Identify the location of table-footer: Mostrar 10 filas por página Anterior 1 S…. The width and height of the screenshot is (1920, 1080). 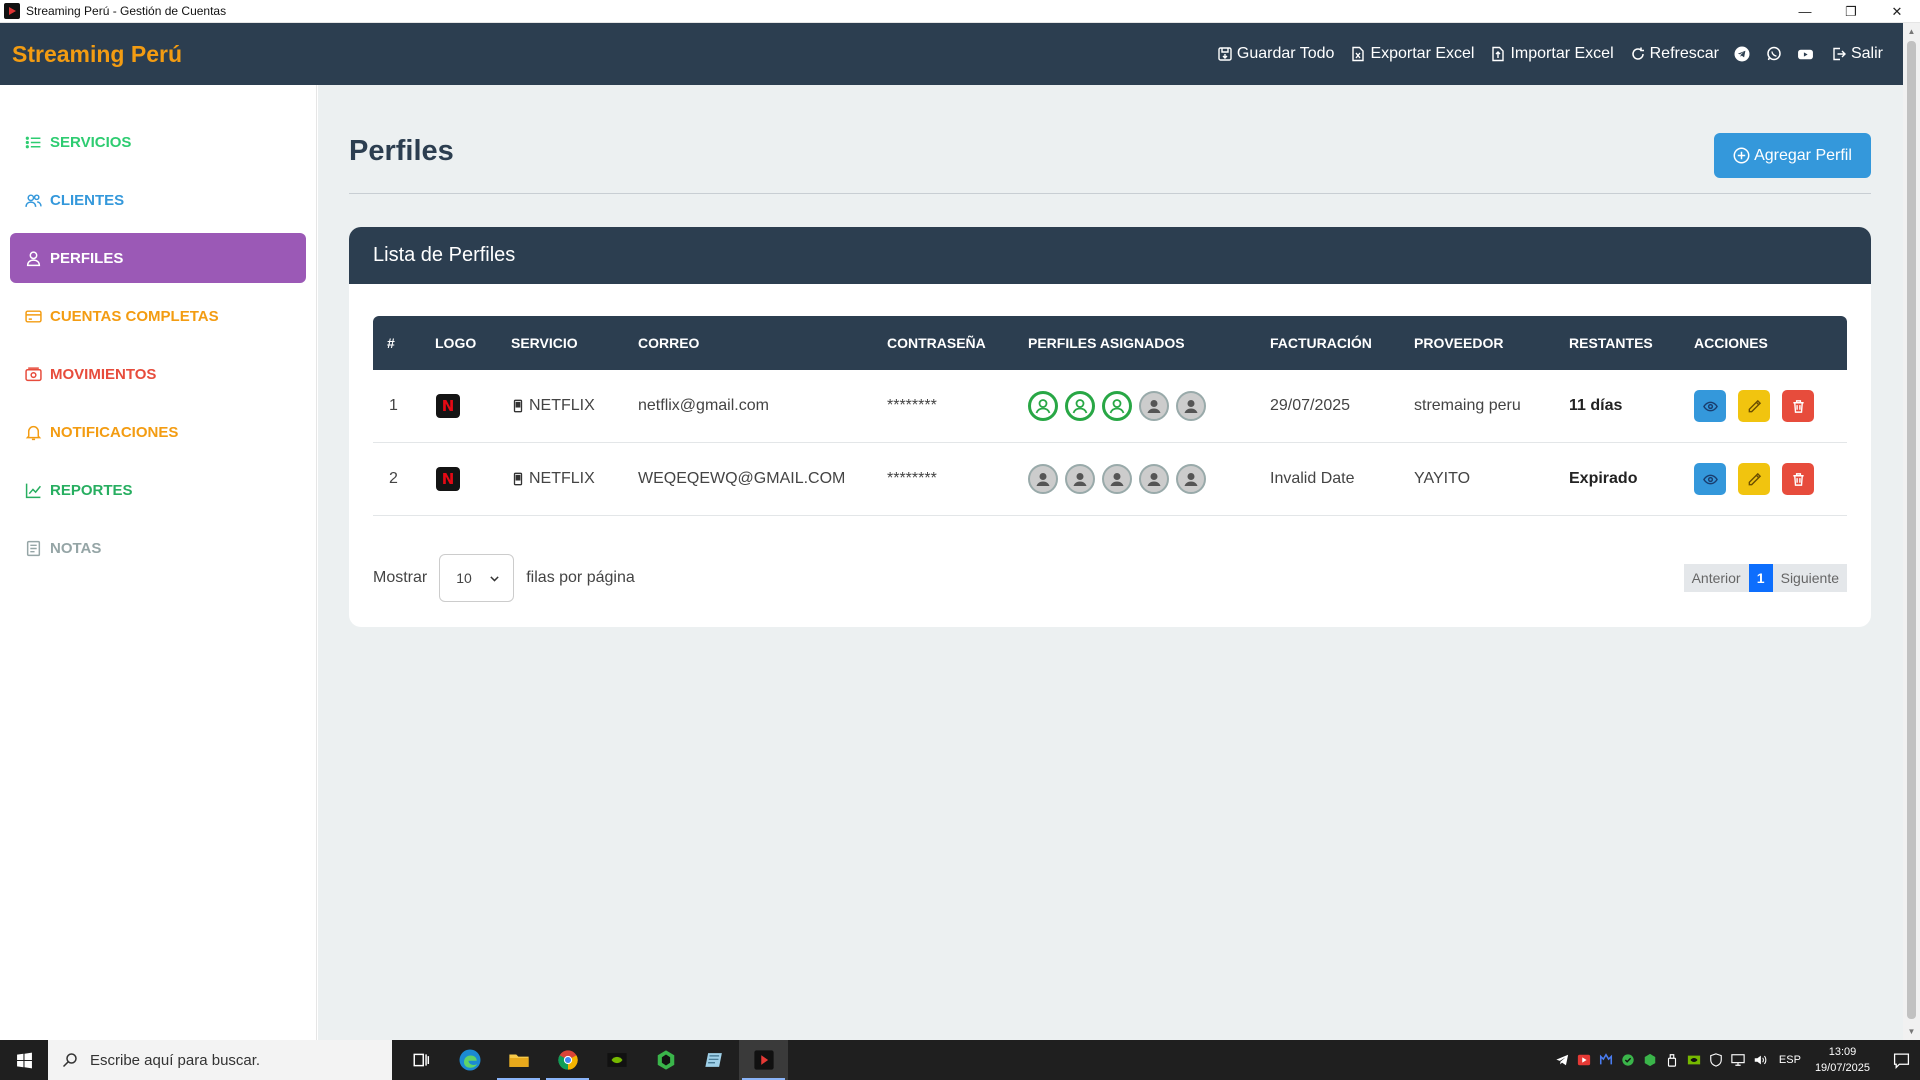
(1110, 578).